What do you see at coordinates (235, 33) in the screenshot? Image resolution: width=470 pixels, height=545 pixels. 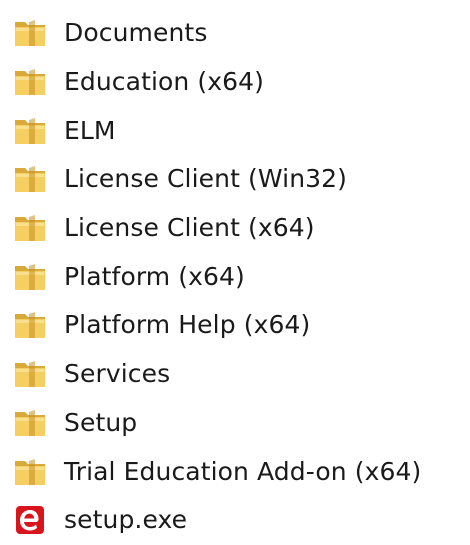 I see `list-item-documents: Documents` at bounding box center [235, 33].